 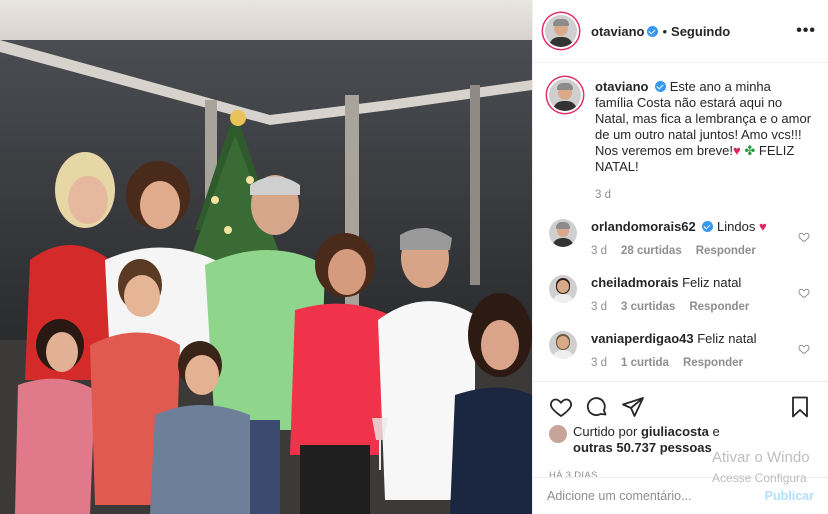 What do you see at coordinates (643, 226) in the screenshot?
I see `comment-username: orlandomorais62` at bounding box center [643, 226].